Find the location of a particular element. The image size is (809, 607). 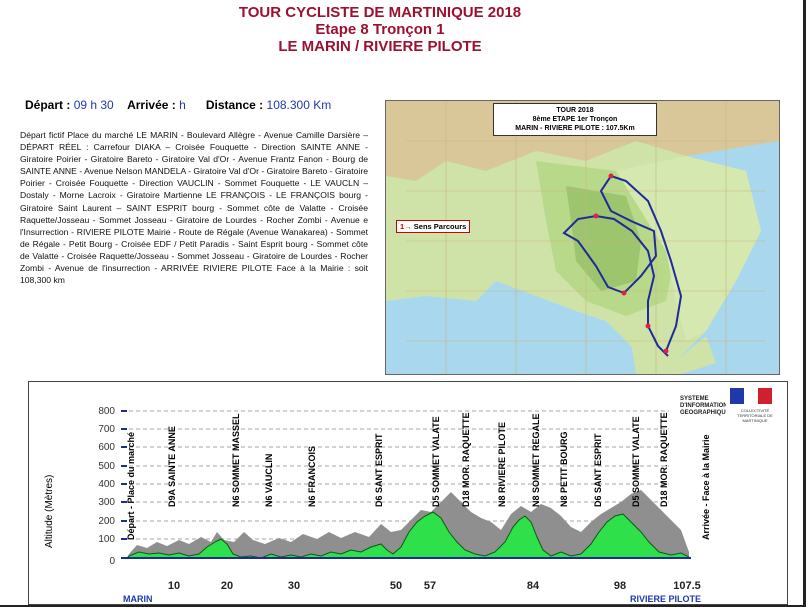

place-n8-sommet-regale: N8 SOMMET REGALE is located at coordinates (536, 460).